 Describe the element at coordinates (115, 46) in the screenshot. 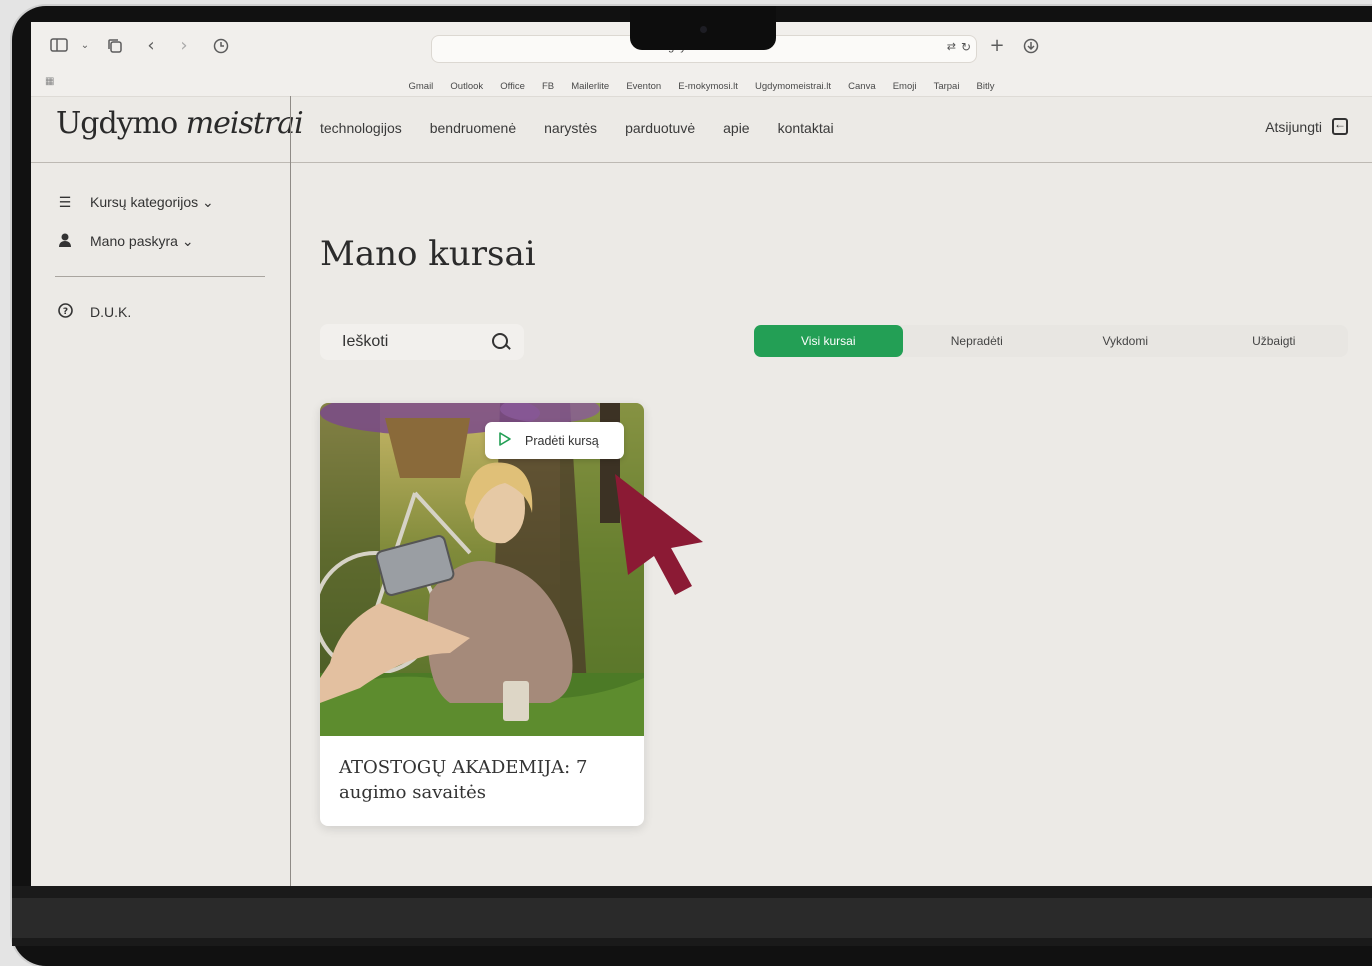

I see `tabs-overview-icon` at that location.